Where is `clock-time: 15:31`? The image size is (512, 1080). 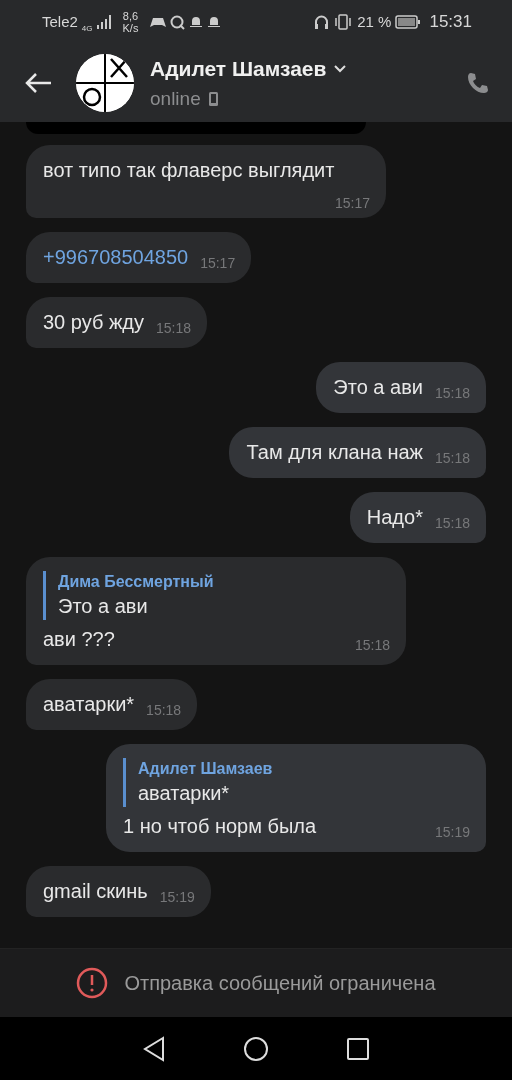
clock-time: 15:31 is located at coordinates (450, 22).